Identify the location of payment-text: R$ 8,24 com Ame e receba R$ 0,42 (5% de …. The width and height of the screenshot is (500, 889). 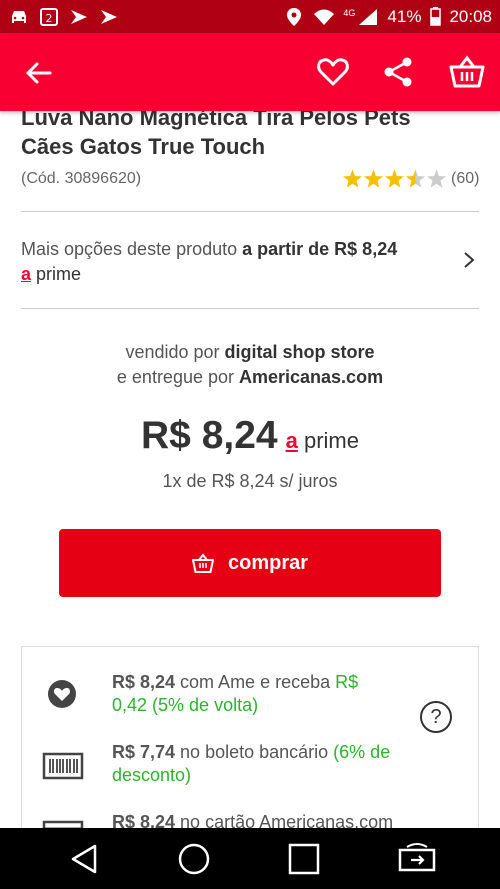
(235, 693).